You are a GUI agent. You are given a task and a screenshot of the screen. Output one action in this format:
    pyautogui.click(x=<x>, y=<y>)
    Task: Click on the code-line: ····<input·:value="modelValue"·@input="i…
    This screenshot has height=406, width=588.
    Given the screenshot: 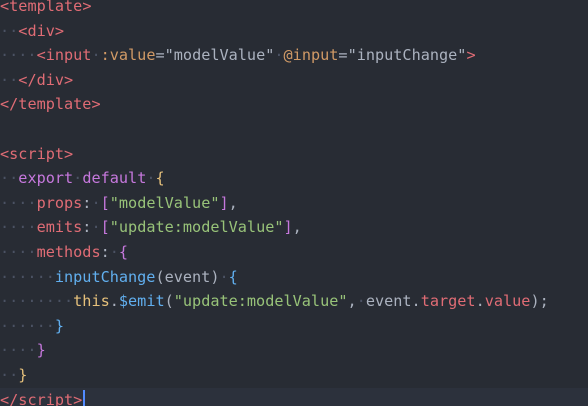 What is the action you would take?
    pyautogui.click(x=294, y=55)
    